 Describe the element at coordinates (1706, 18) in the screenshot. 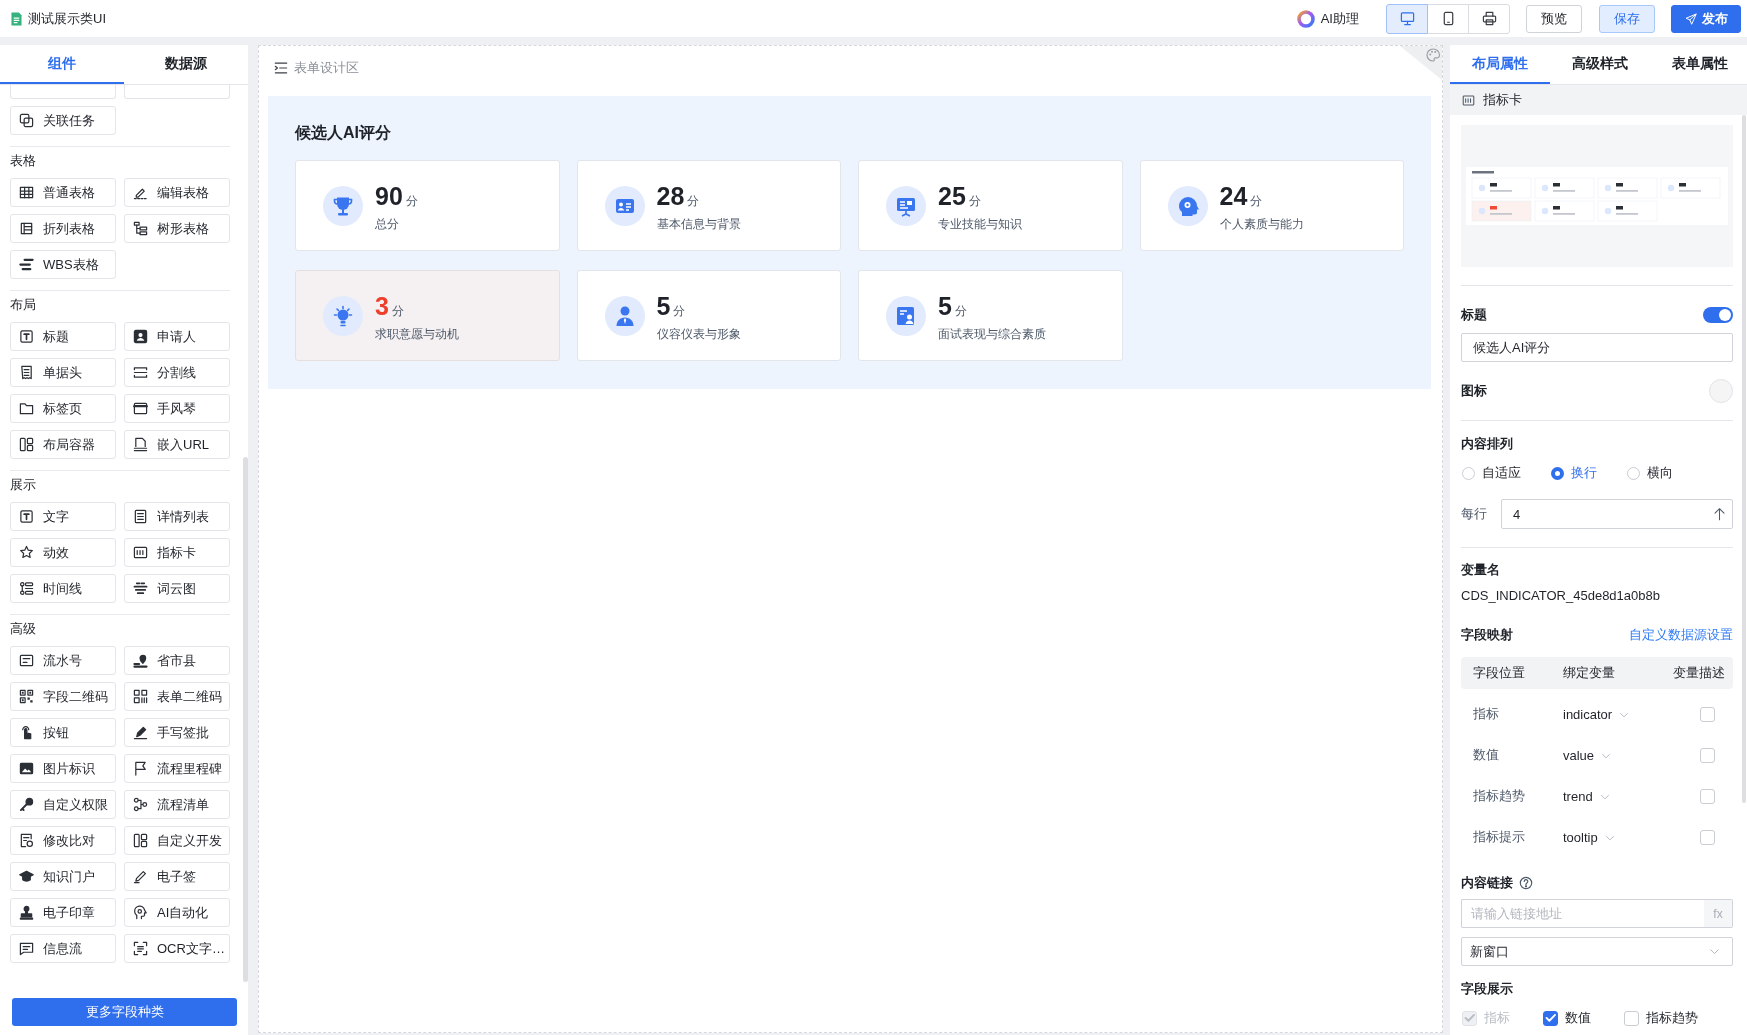

I see `publish-button: 发布` at that location.